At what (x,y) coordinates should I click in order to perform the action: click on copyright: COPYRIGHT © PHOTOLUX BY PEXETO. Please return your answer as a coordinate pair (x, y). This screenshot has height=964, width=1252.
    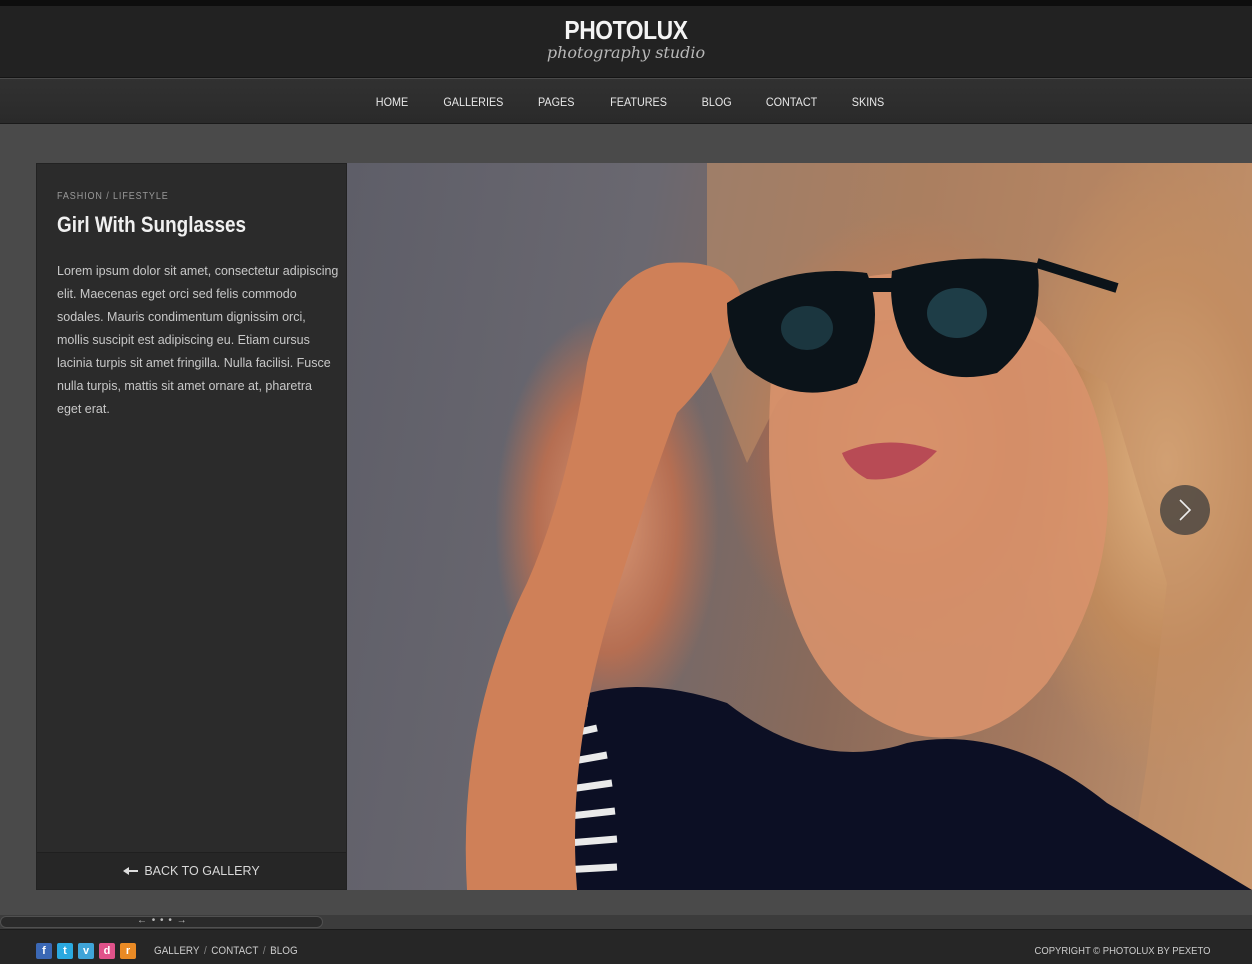
    Looking at the image, I should click on (1122, 951).